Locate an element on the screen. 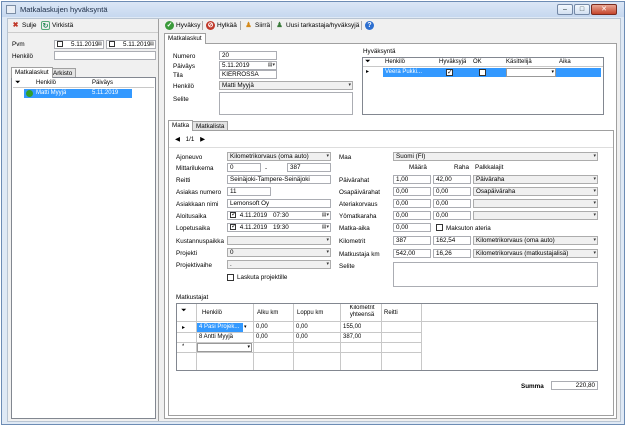 Image resolution: width=626 pixels, height=426 pixels. daily-qty: 1,00 is located at coordinates (412, 179).